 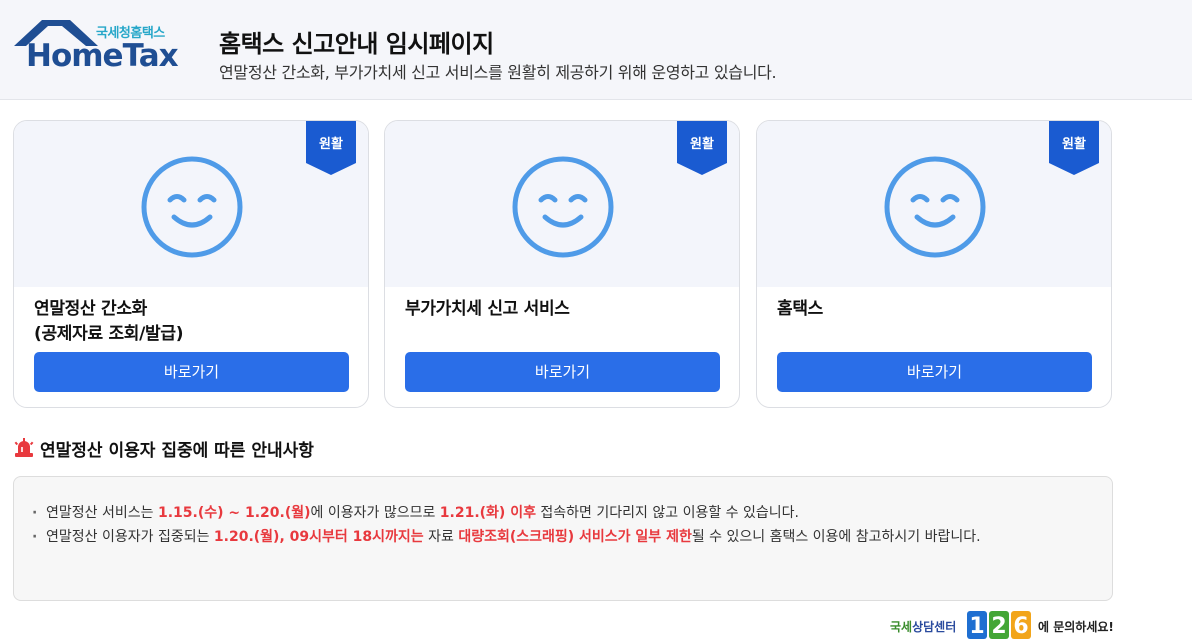 I want to click on notice-title: 연말정산 이용자 집중에 따른 안내사항, so click(x=177, y=451).